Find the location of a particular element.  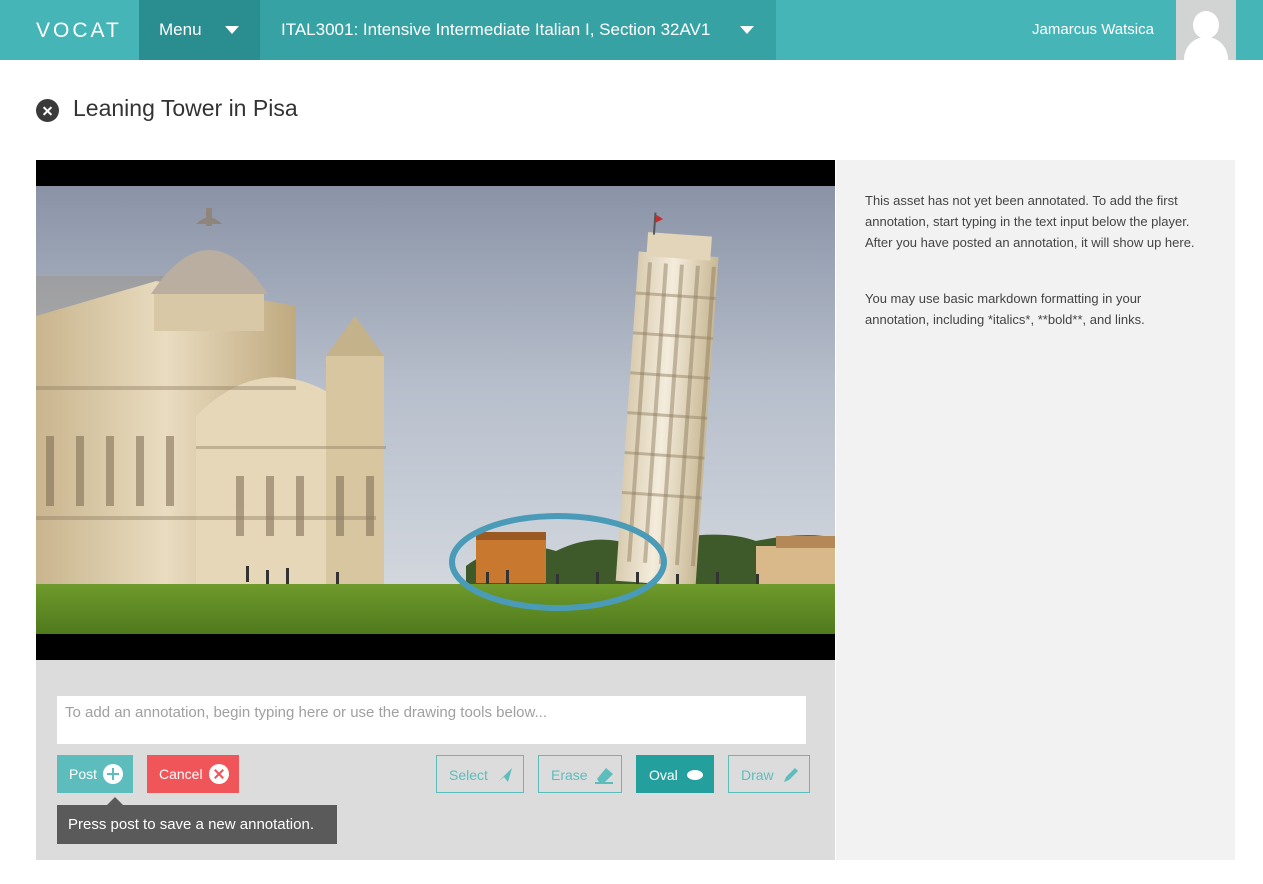

avatar-head-shape is located at coordinates (1206, 25).